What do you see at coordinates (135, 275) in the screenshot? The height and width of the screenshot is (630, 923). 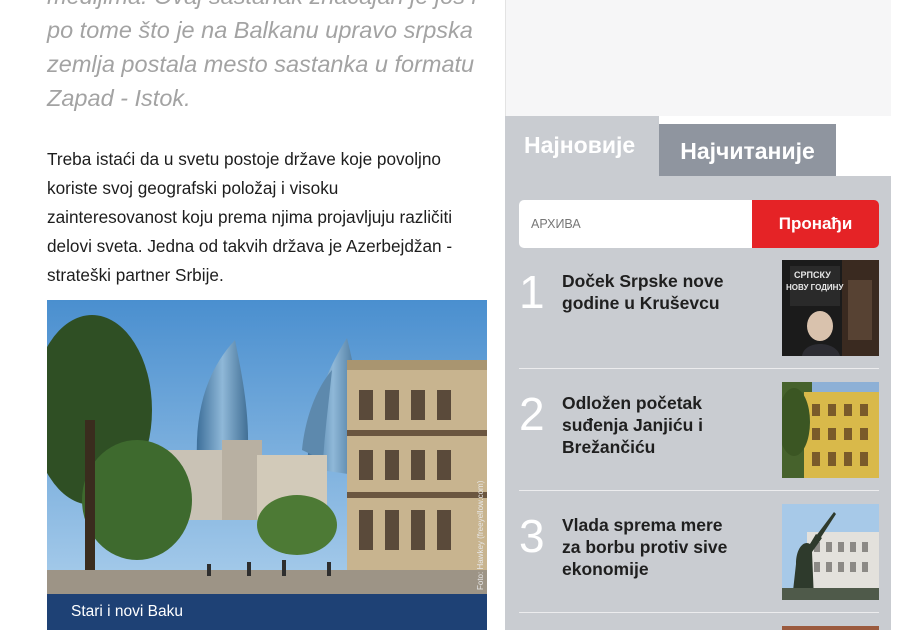 I see `body-line: strateški partner Srbije.` at bounding box center [135, 275].